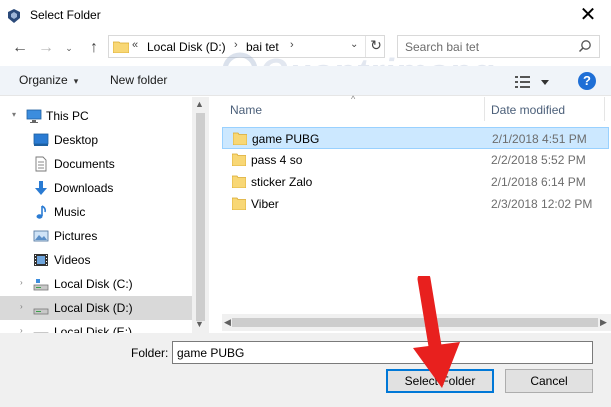  I want to click on recent-locations-chevron-icon: ⌄, so click(69, 48).